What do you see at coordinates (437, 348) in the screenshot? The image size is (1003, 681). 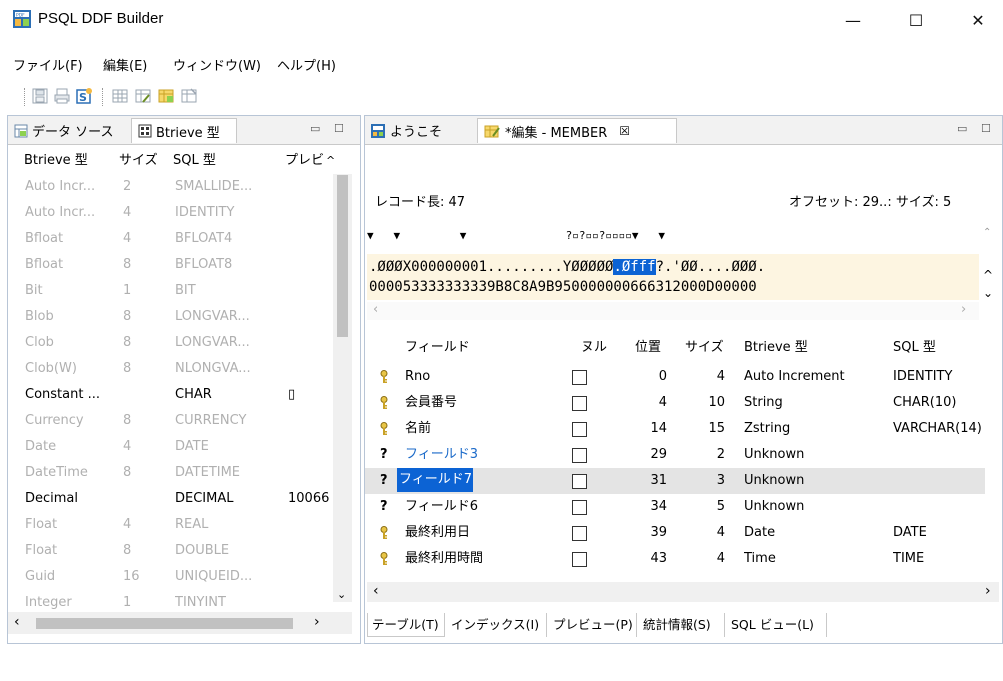 I see `col-field: フィールド` at bounding box center [437, 348].